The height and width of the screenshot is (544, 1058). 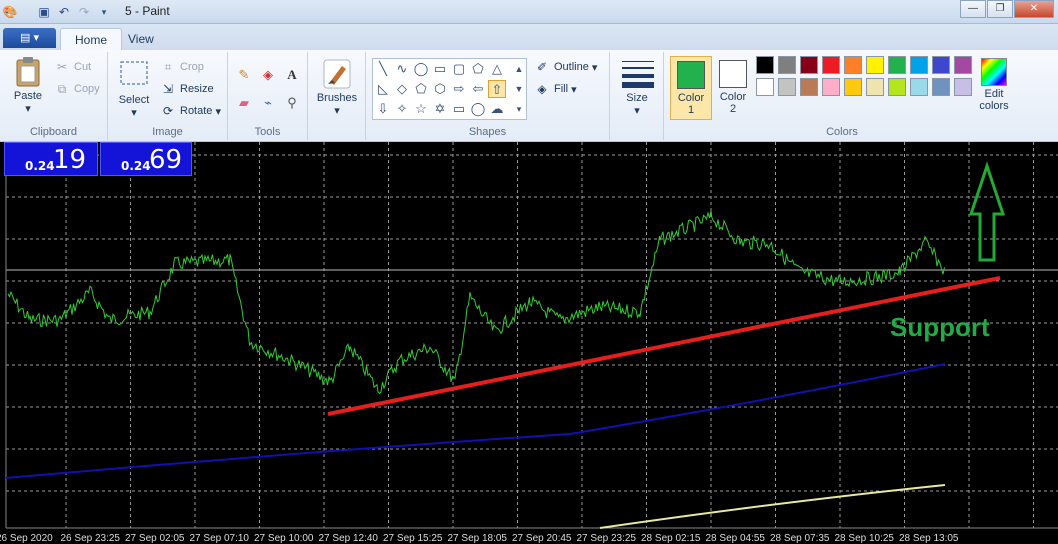 I want to click on color2-number: 2, so click(x=733, y=109).